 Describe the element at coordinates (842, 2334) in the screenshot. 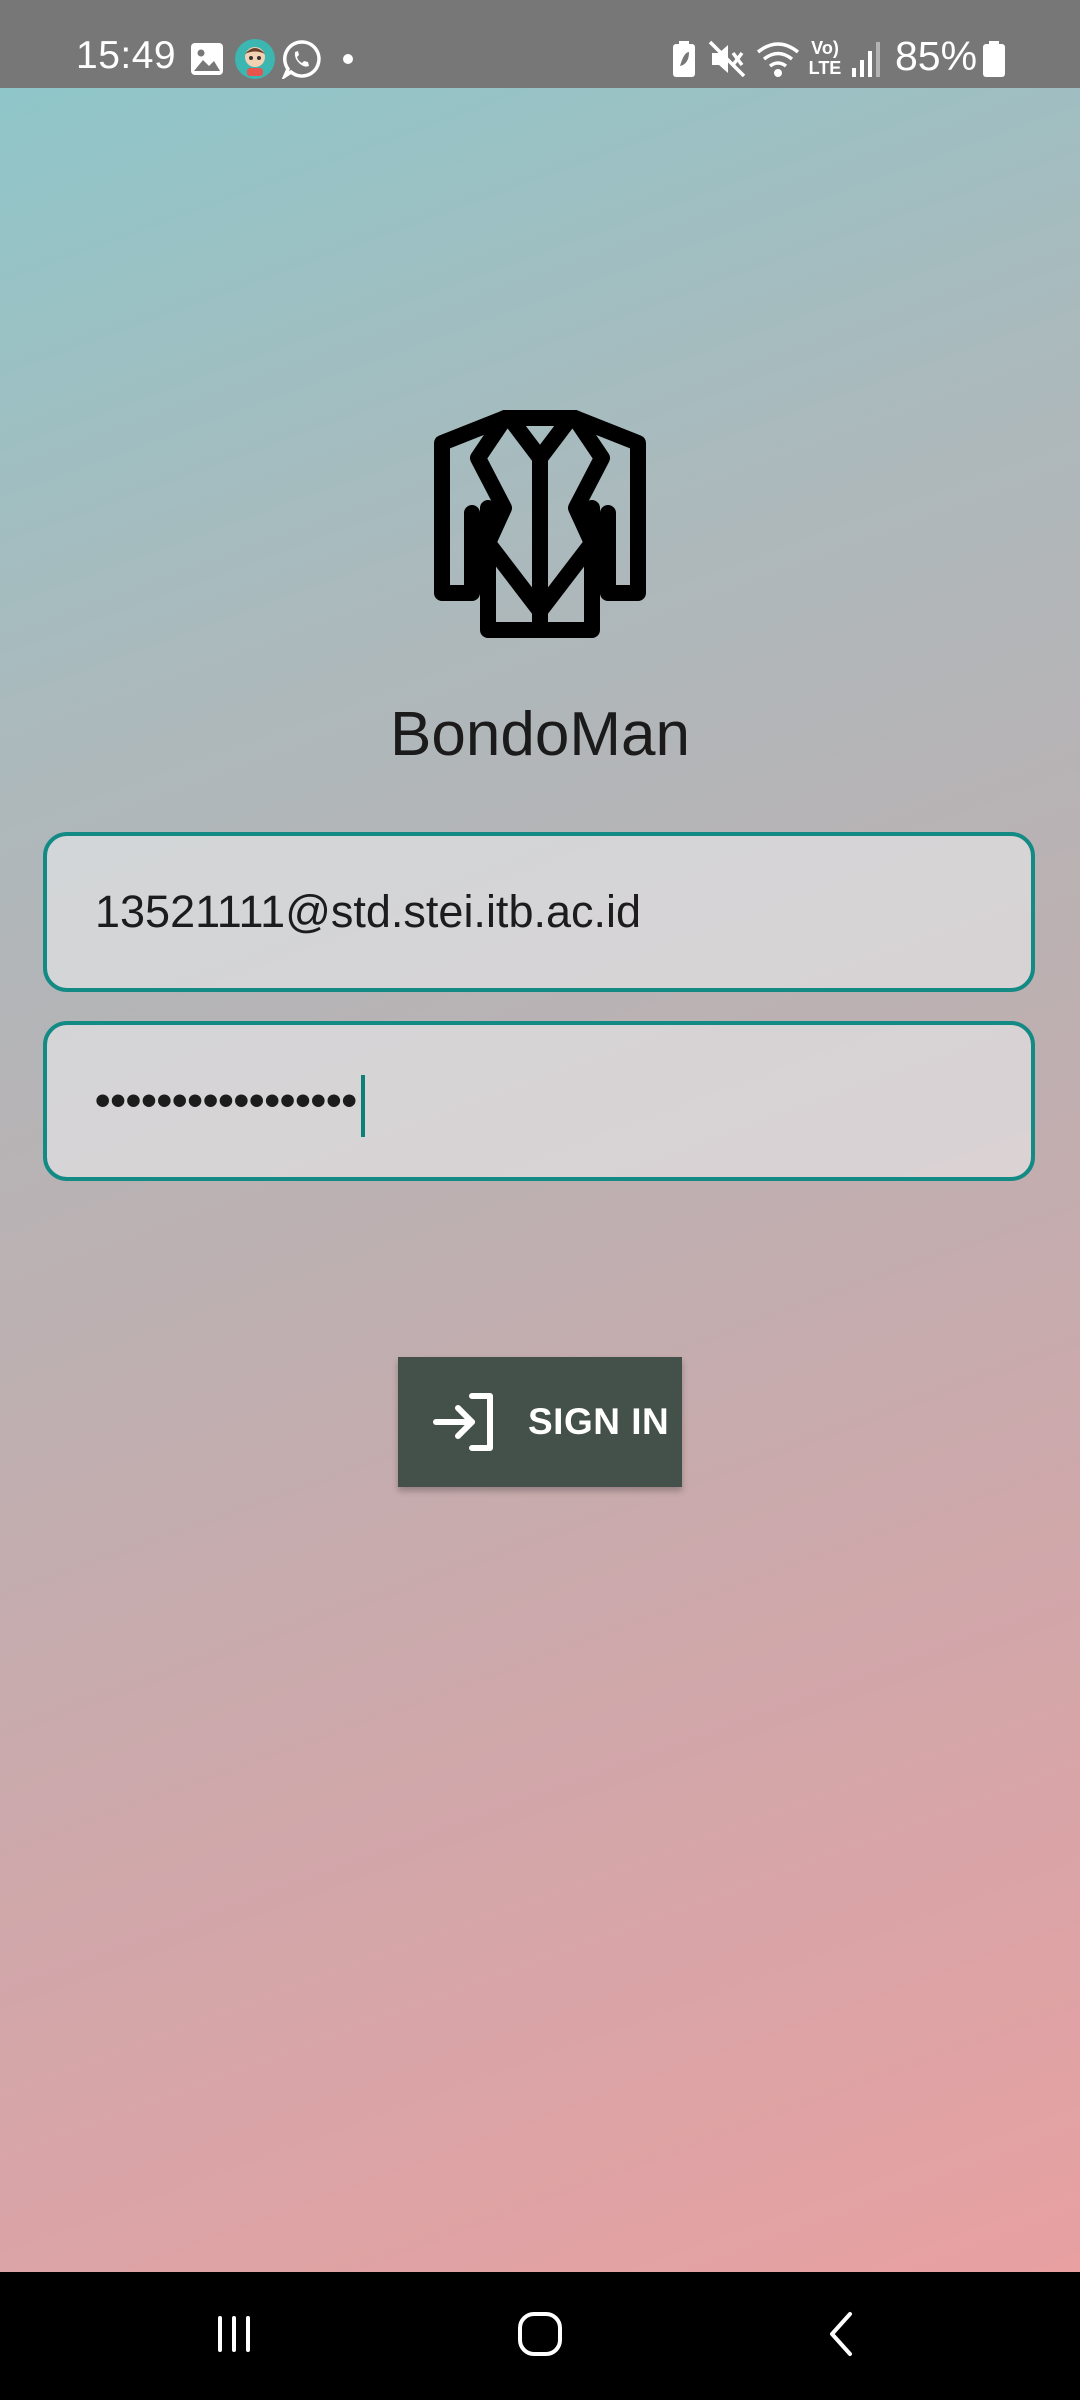

I see `back-icon` at that location.